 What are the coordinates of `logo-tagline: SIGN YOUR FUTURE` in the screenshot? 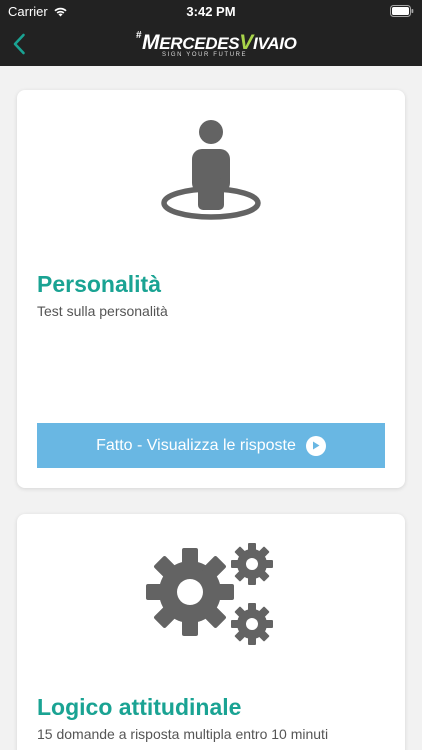 It's located at (205, 55).